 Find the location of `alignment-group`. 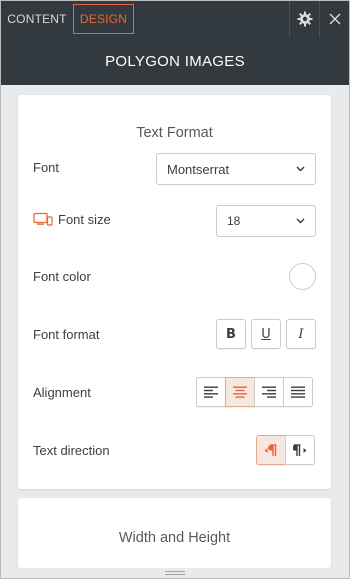

alignment-group is located at coordinates (254, 392).